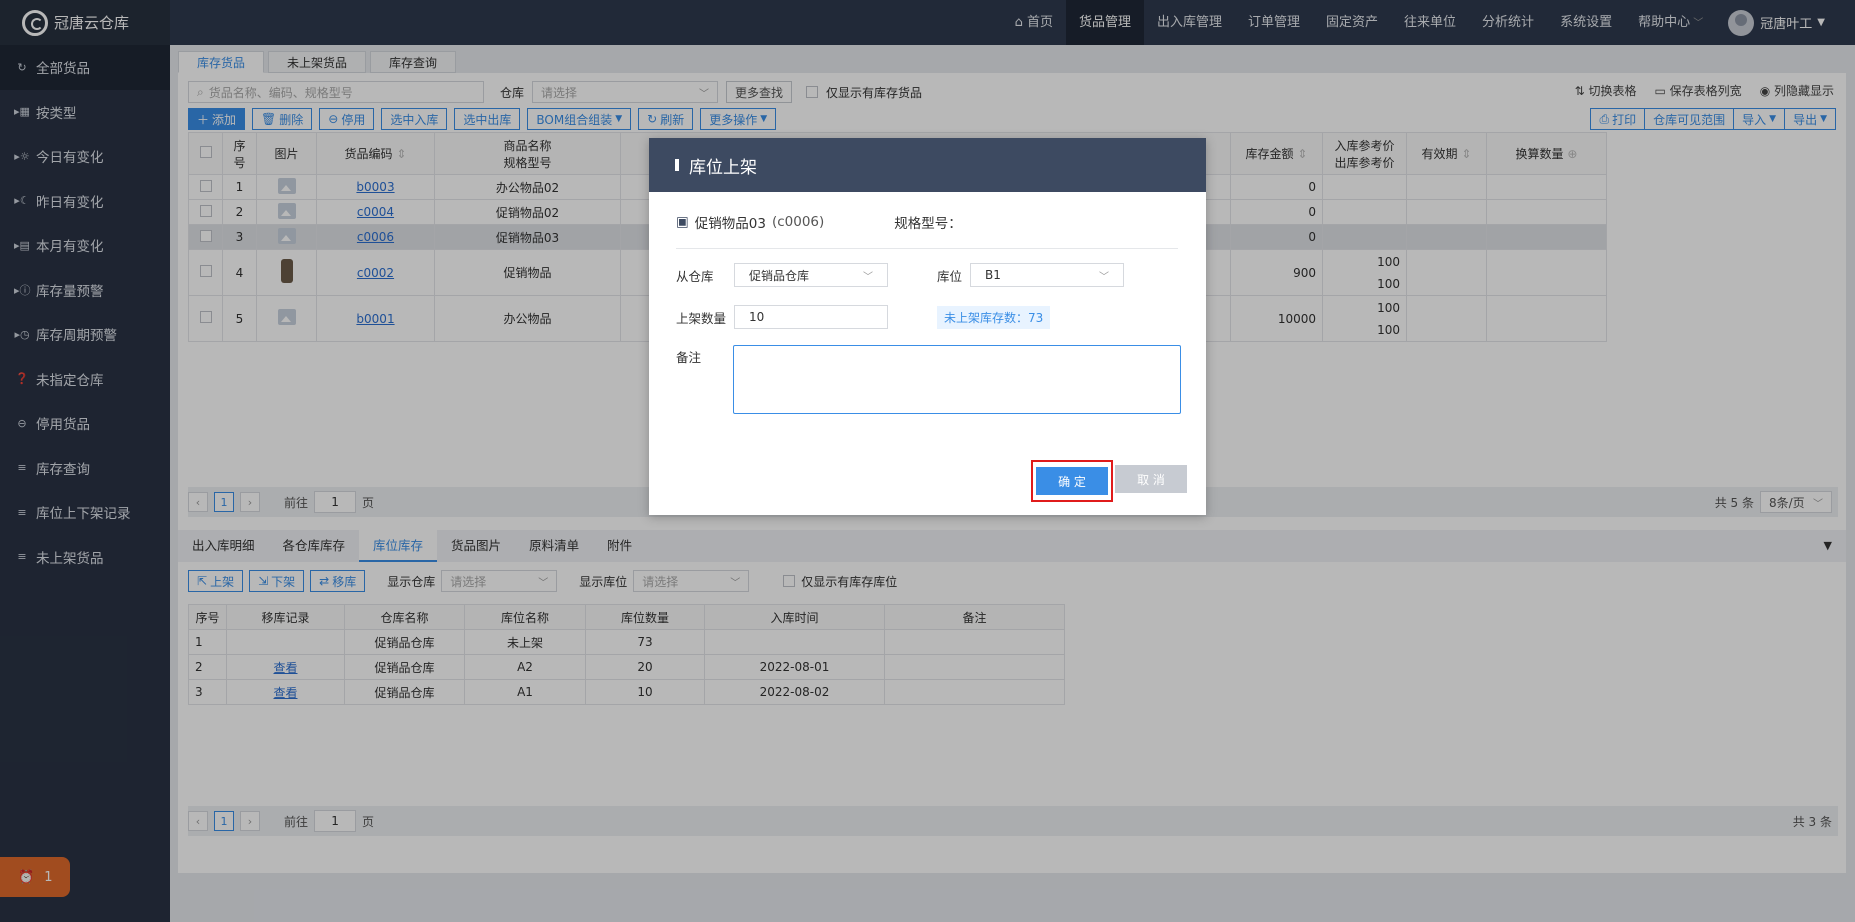 This screenshot has width=1855, height=922. I want to click on dialog-title: 库位上架, so click(723, 167).